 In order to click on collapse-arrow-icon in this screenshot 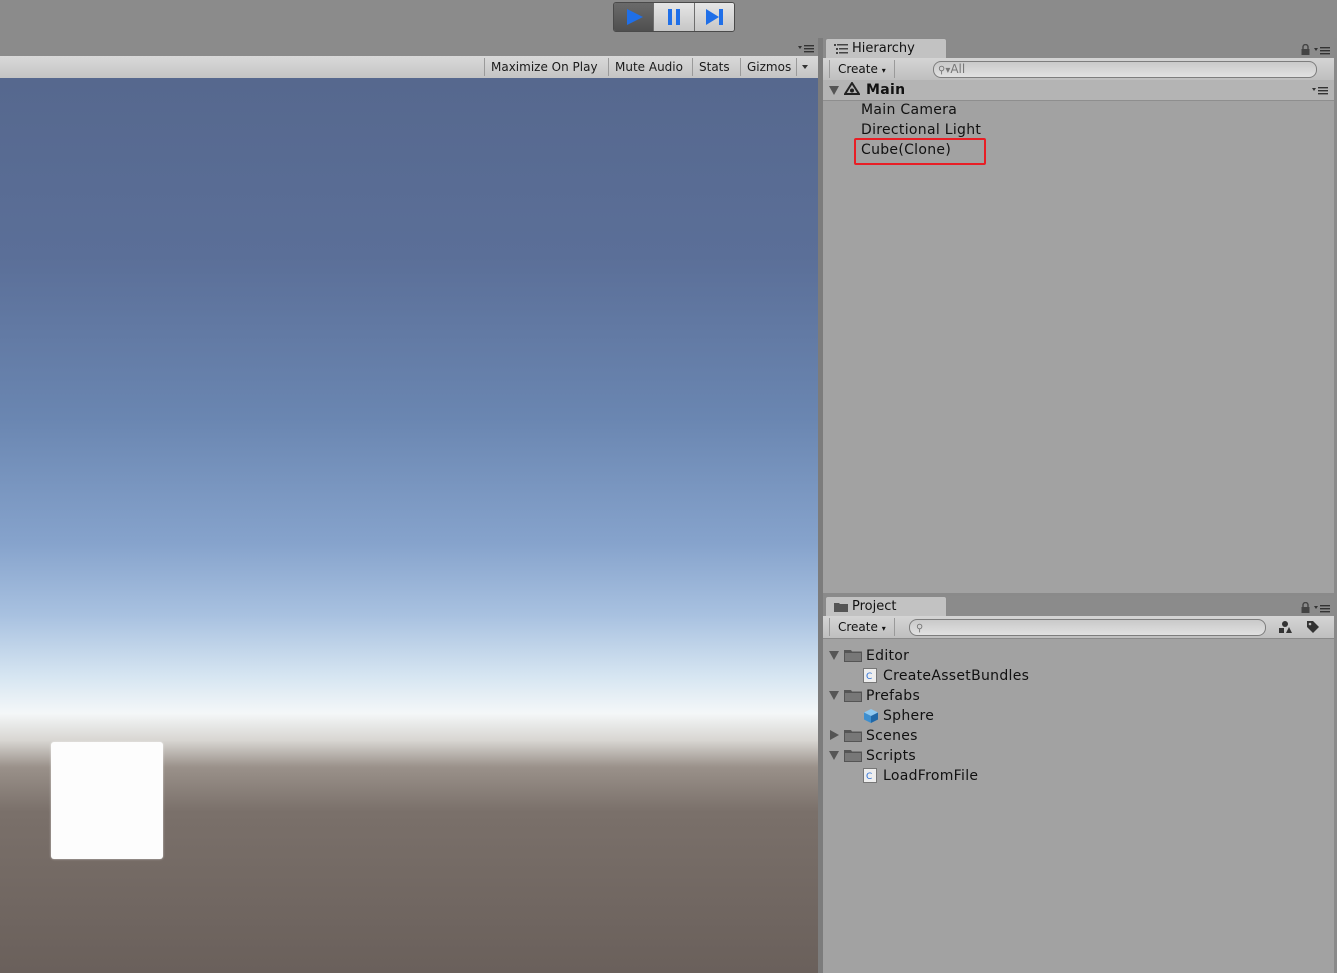, I will do `click(834, 735)`.